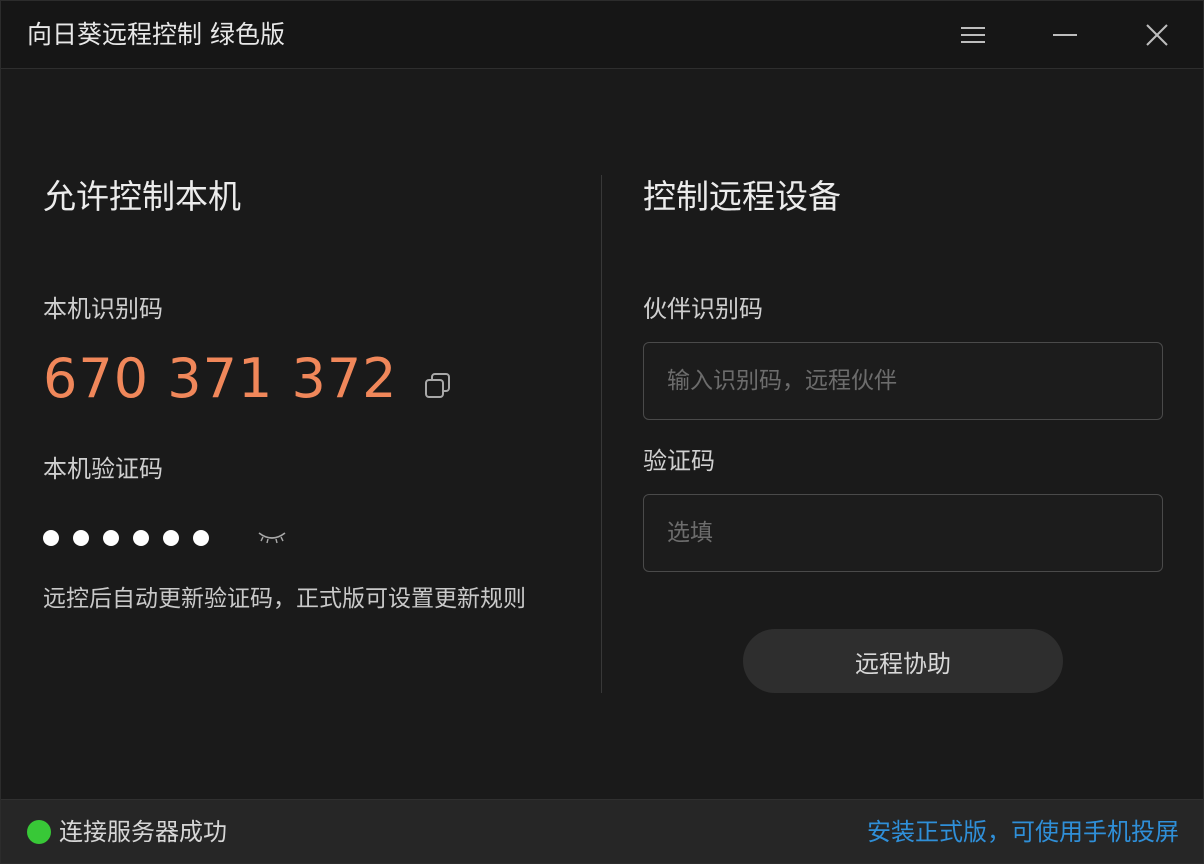 This screenshot has height=864, width=1204. What do you see at coordinates (602, 831) in the screenshot?
I see `status-bar: 连接服务器成功 安装正式版，可使用手机投屏` at bounding box center [602, 831].